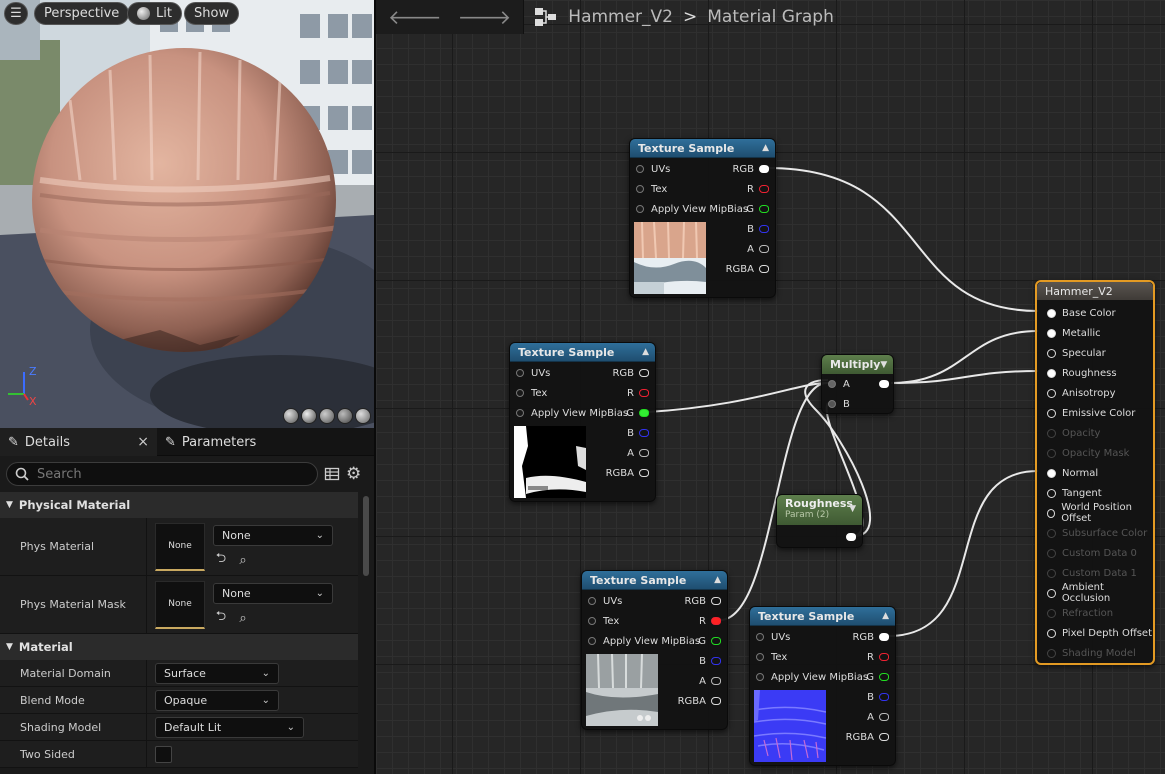 The width and height of the screenshot is (1165, 774). What do you see at coordinates (345, 416) in the screenshot?
I see `cube-shape-icon` at bounding box center [345, 416].